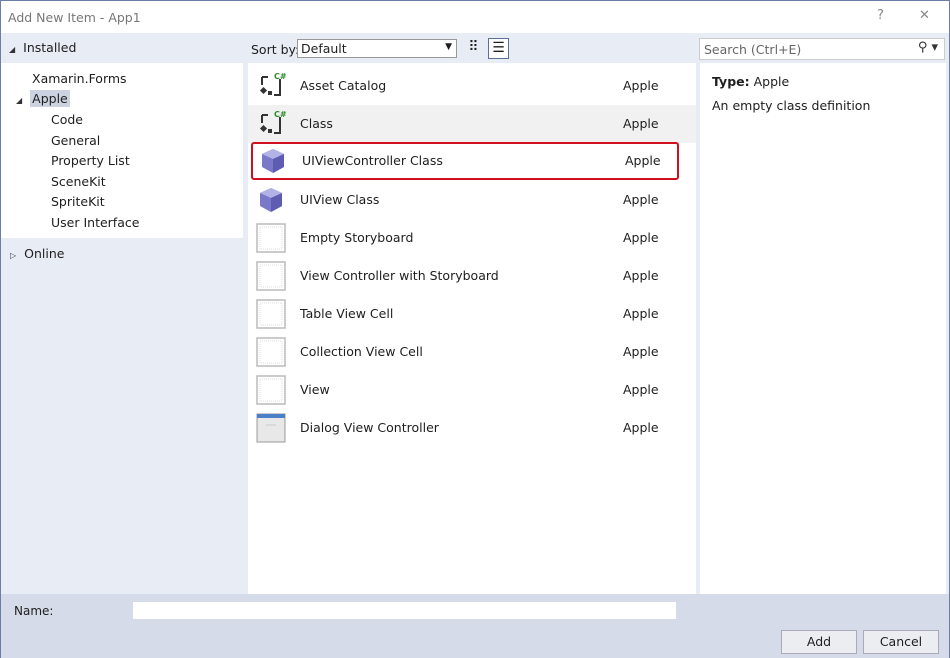 This screenshot has width=950, height=658. Describe the element at coordinates (67, 119) in the screenshot. I see `tree-node-code: Code` at that location.